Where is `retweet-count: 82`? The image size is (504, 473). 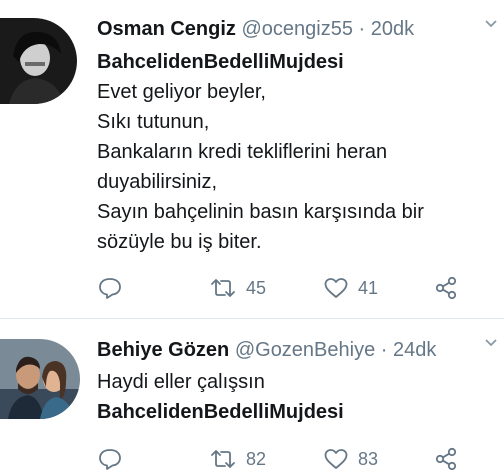 retweet-count: 82 is located at coordinates (256, 458).